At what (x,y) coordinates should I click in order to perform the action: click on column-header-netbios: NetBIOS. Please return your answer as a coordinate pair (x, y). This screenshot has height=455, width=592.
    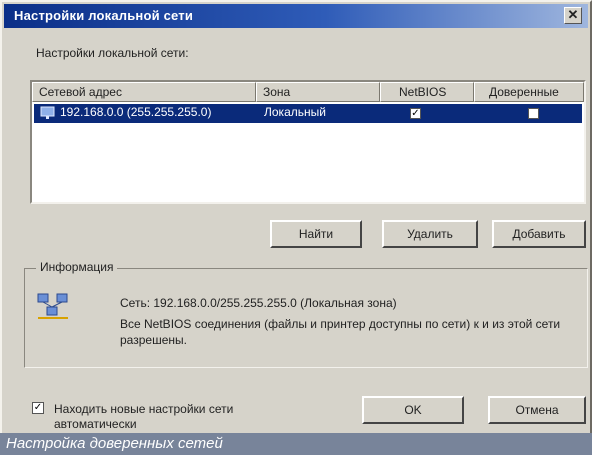
    Looking at the image, I should click on (427, 92).